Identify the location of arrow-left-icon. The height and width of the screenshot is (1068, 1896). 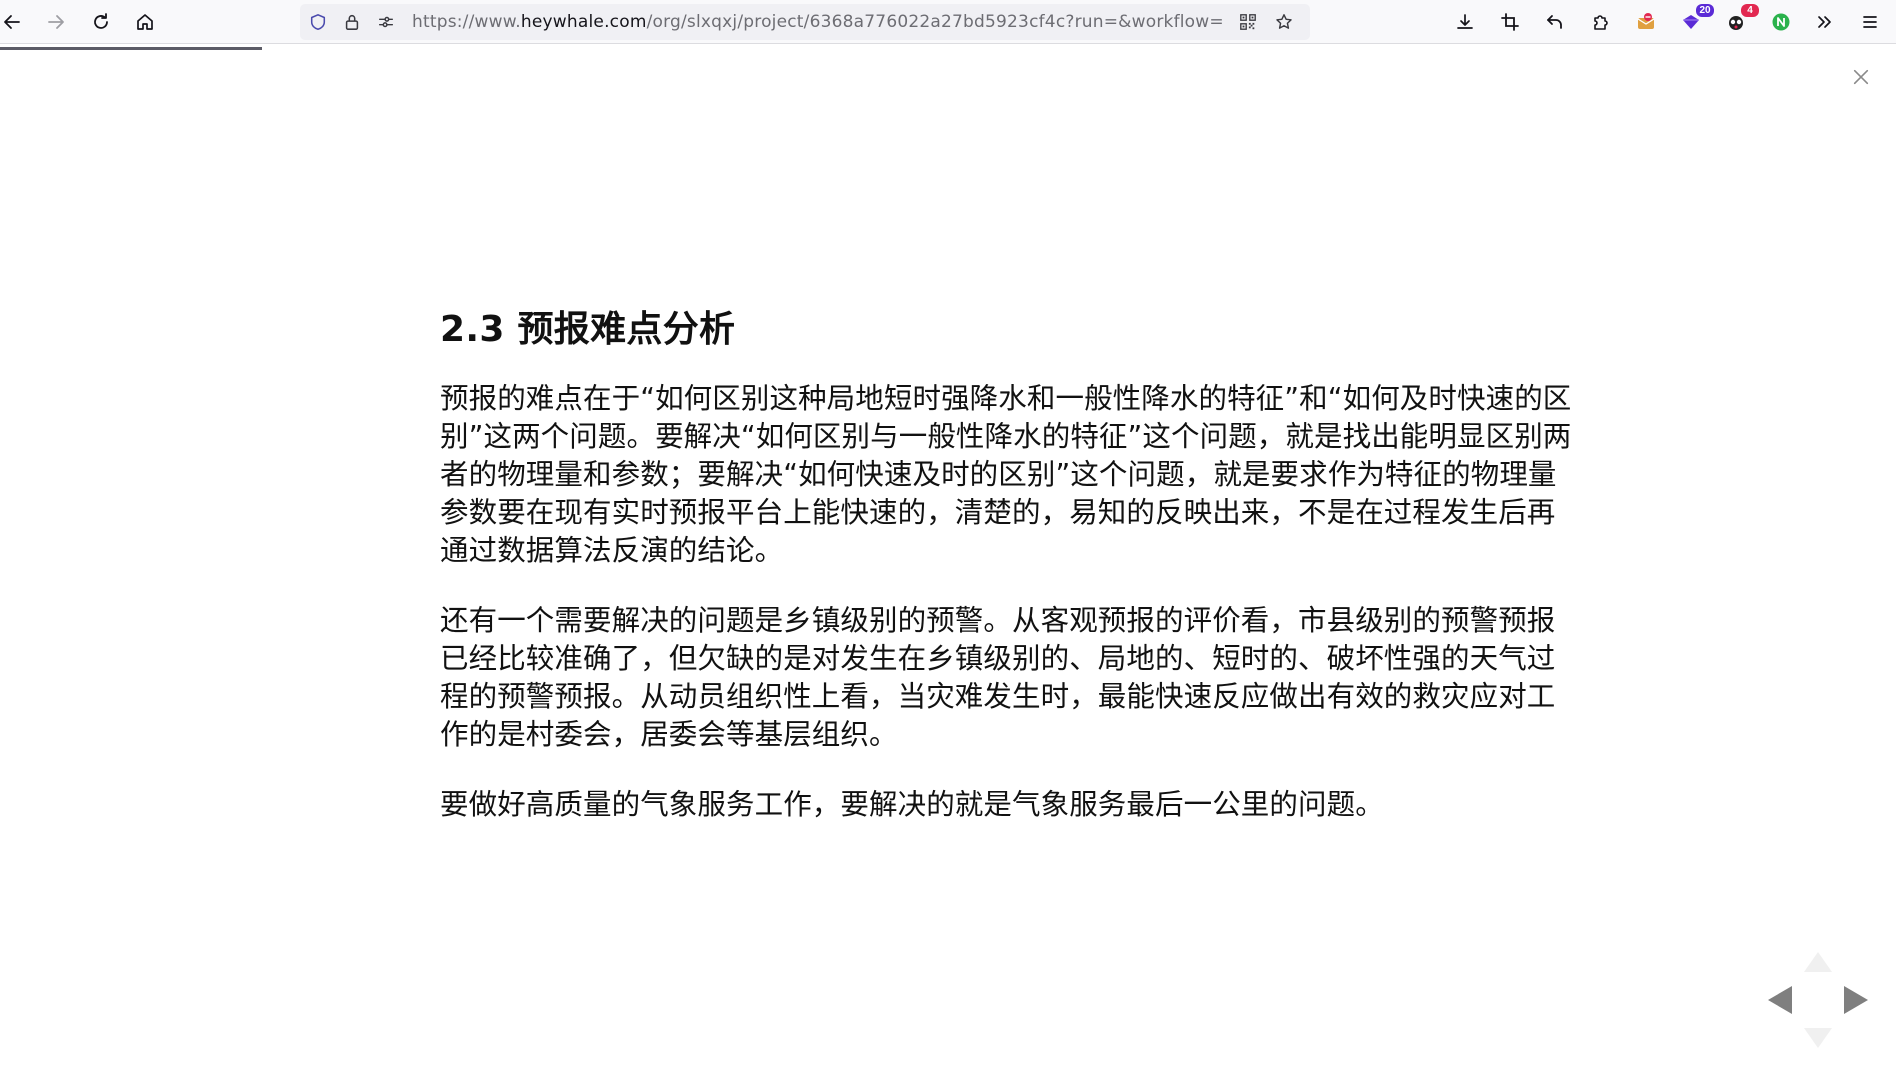
(12, 22).